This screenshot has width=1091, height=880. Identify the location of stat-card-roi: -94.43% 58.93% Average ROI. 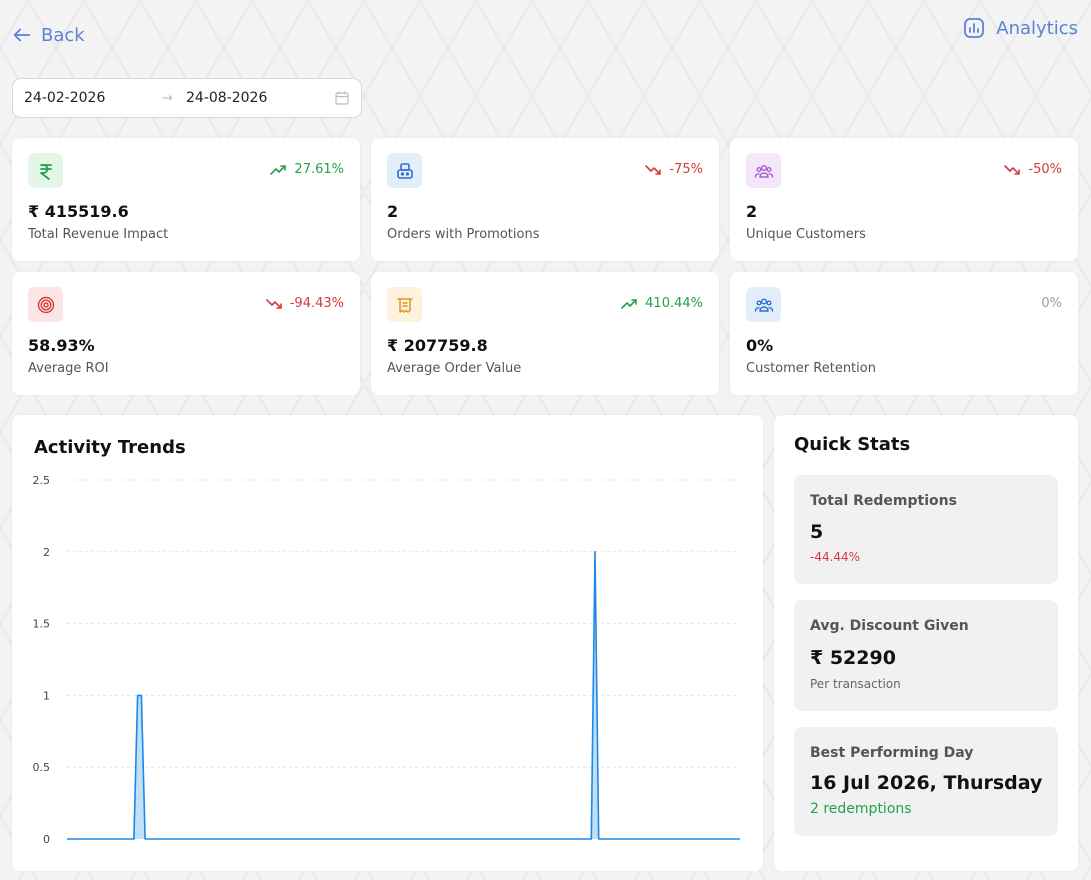
(186, 333).